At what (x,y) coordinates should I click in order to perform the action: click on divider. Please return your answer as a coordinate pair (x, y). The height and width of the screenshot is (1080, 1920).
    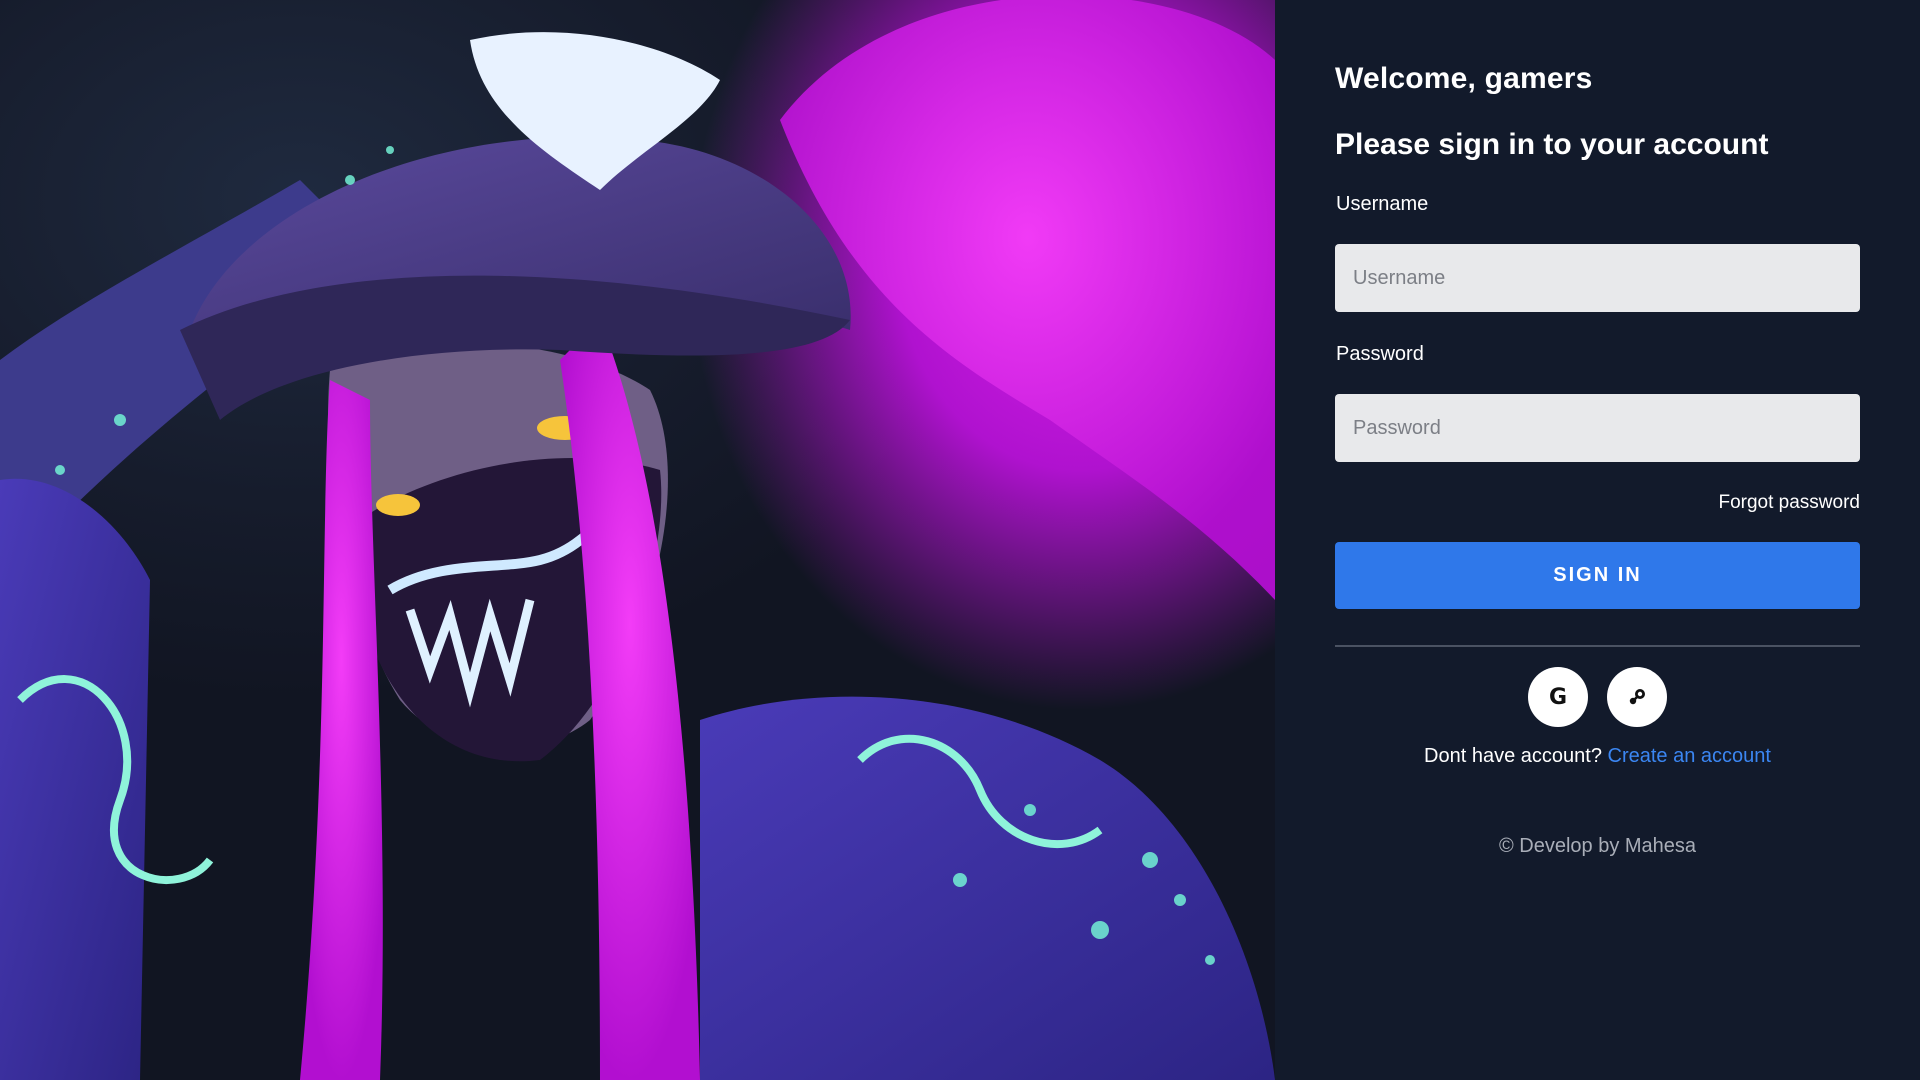
    Looking at the image, I should click on (1597, 646).